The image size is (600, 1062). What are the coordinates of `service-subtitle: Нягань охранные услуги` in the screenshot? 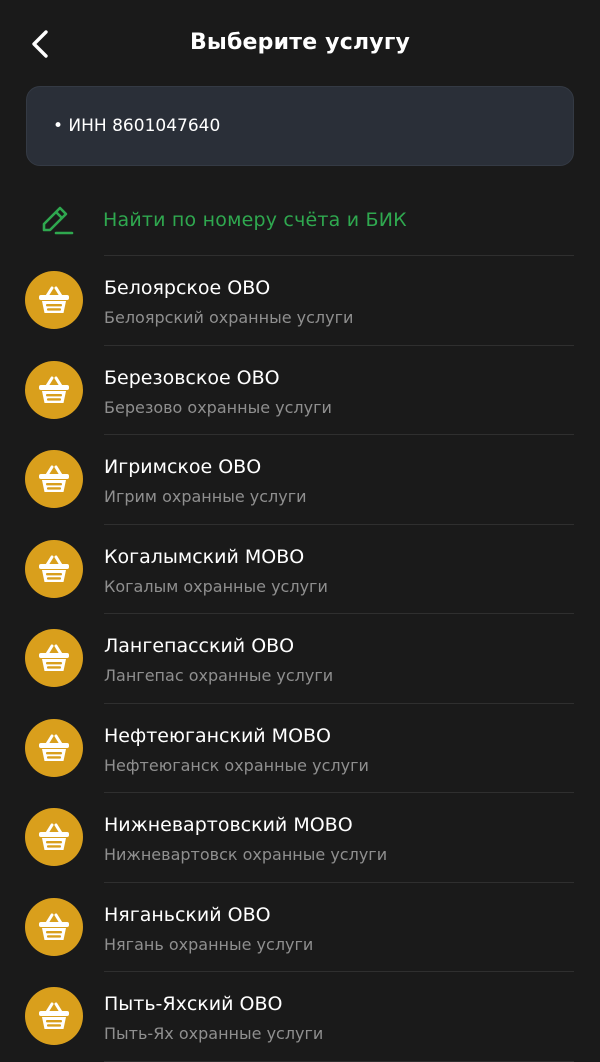 It's located at (209, 944).